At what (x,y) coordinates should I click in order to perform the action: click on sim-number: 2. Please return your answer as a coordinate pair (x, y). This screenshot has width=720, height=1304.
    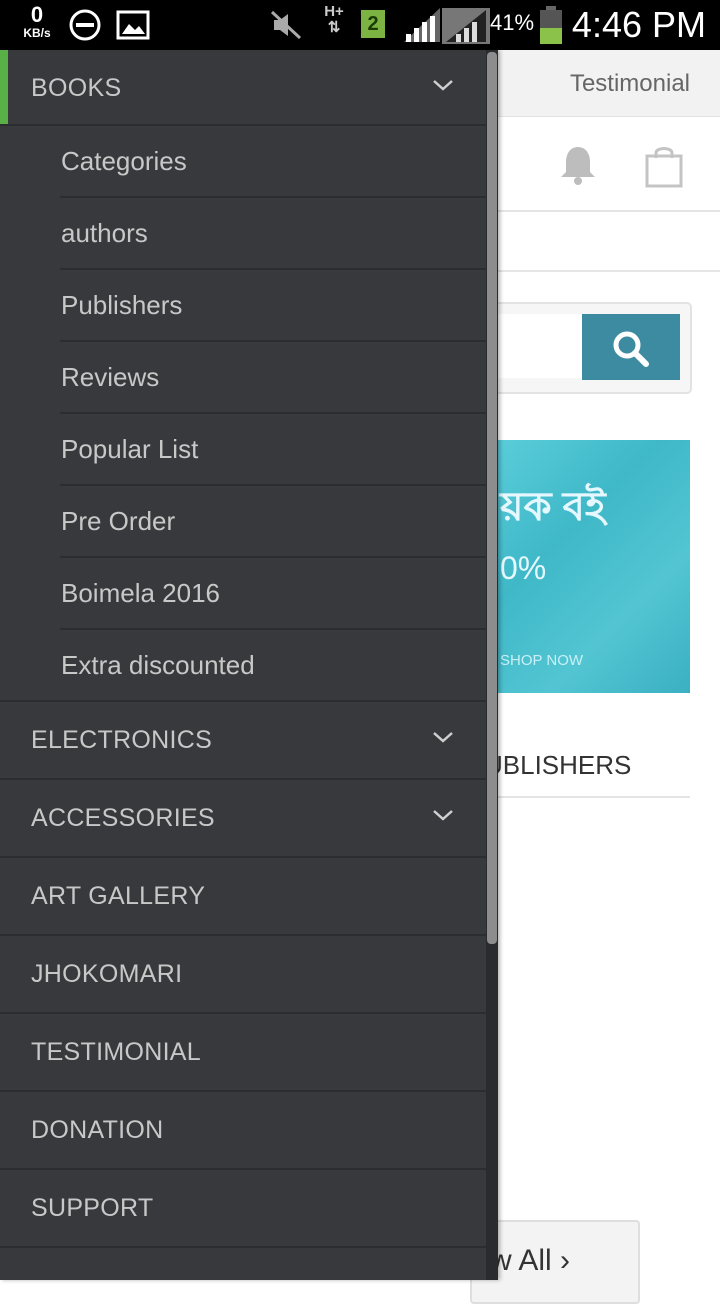
    Looking at the image, I should click on (373, 24).